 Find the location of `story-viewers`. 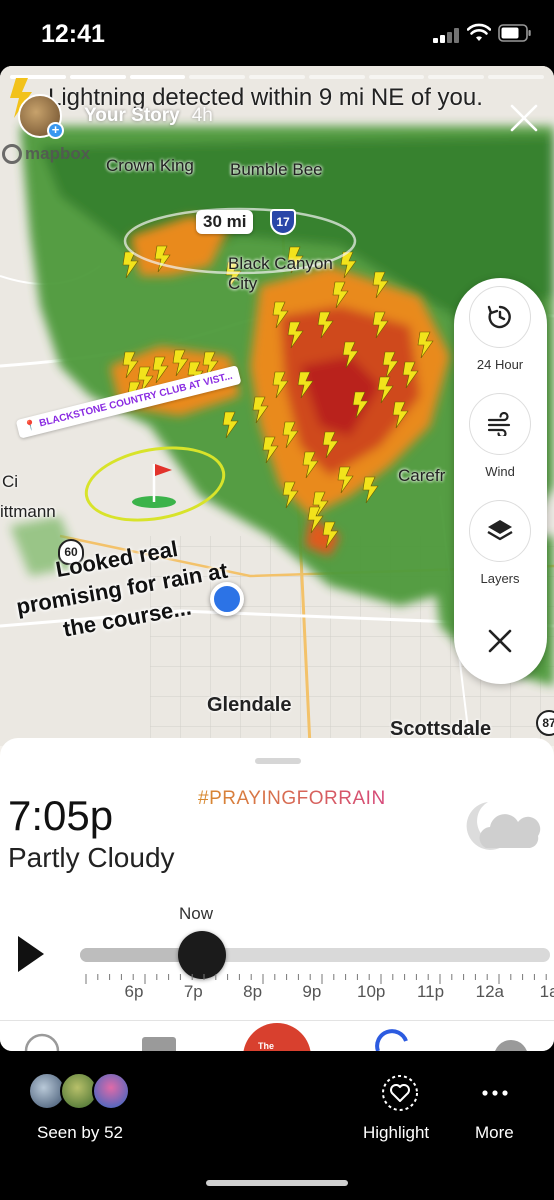

story-viewers is located at coordinates (83, 1093).